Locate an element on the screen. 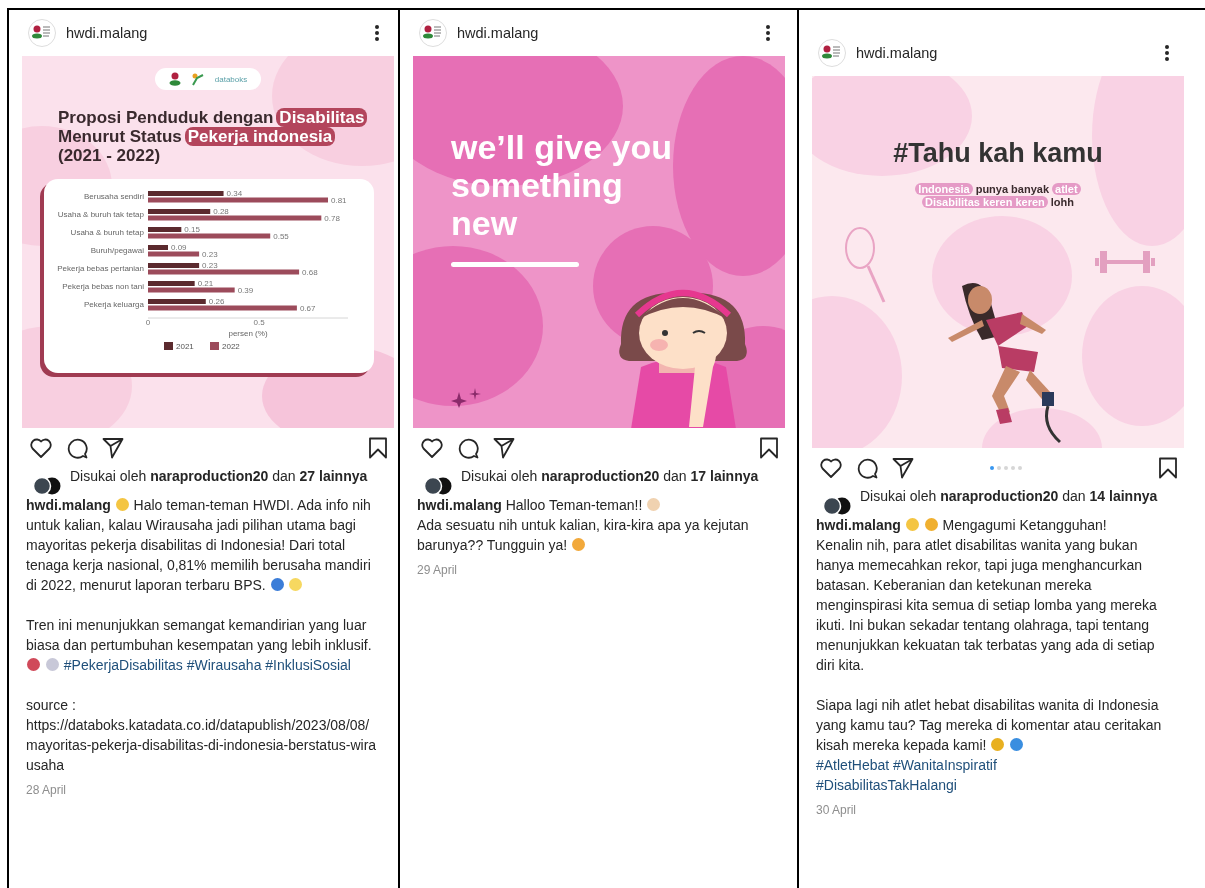 The width and height of the screenshot is (1205, 888). data-label: 0.09 is located at coordinates (179, 247).